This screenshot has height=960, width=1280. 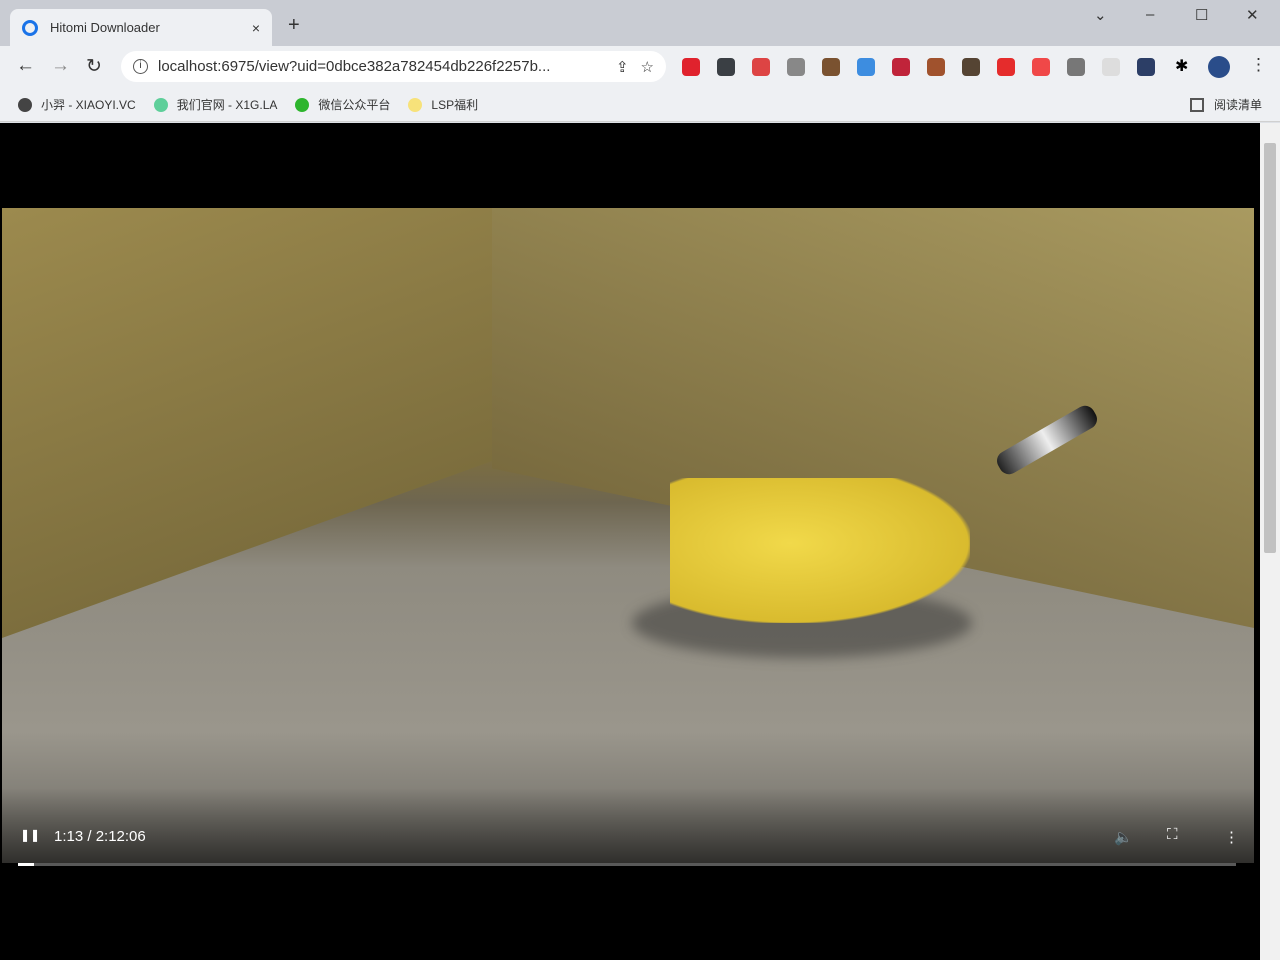 I want to click on scrollbar-thumb, so click(x=1270, y=348).